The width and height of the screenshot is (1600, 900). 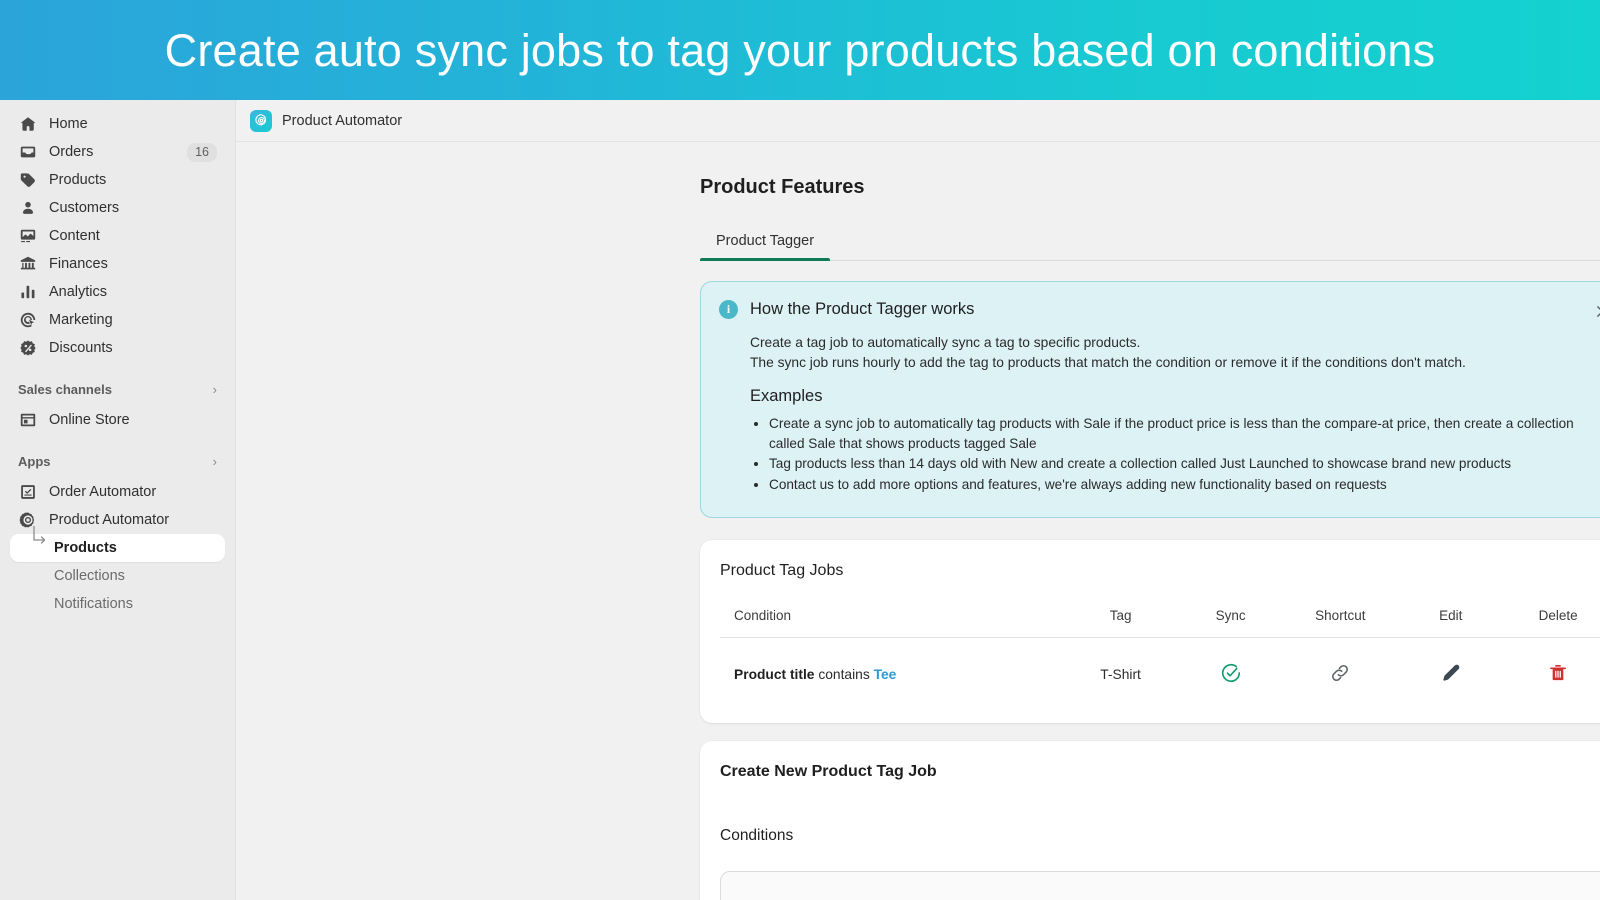 What do you see at coordinates (78, 180) in the screenshot?
I see `sidebar-item-label: Products` at bounding box center [78, 180].